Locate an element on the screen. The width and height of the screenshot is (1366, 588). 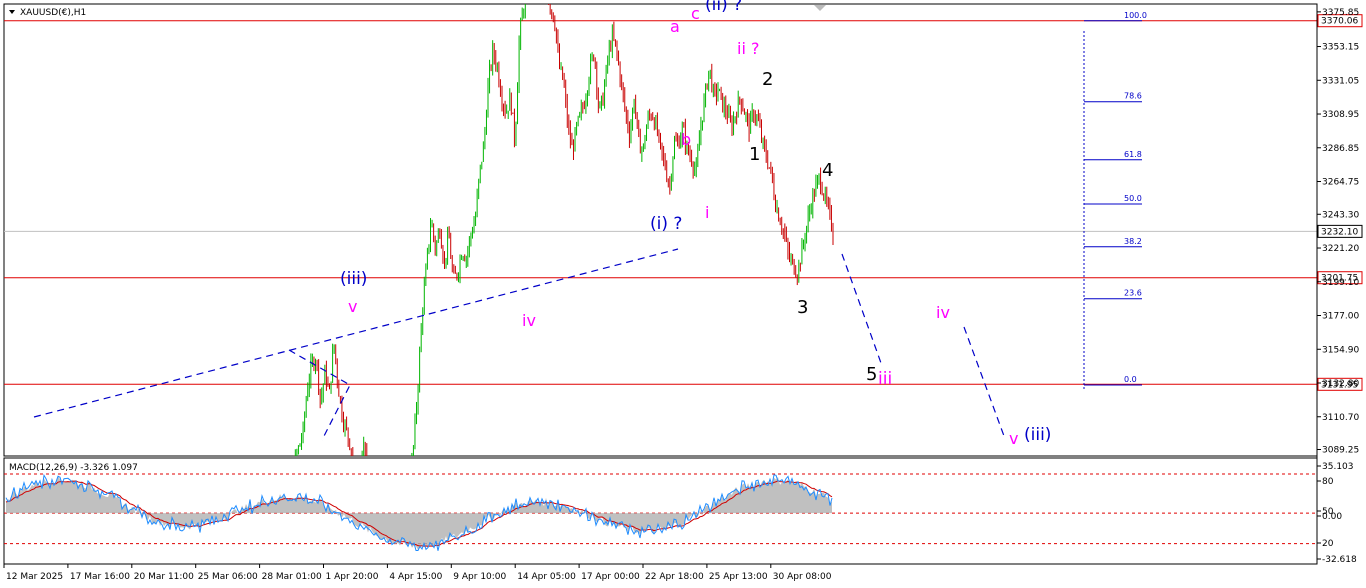
x-tick-label: 4 Apr 15:00 is located at coordinates (415, 577).